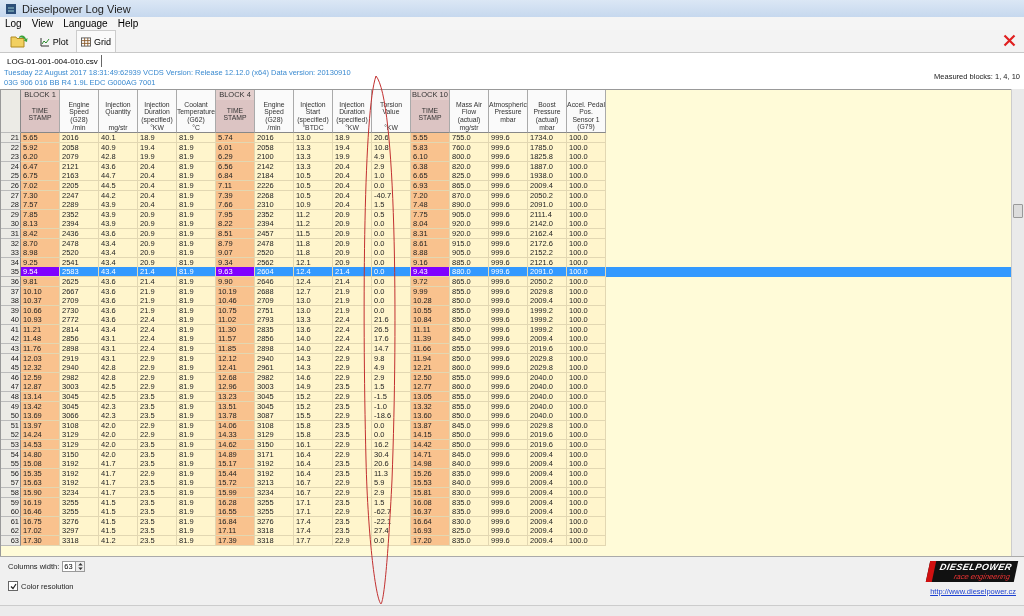 The width and height of the screenshot is (1024, 616). I want to click on menu-item: Log, so click(13, 23).